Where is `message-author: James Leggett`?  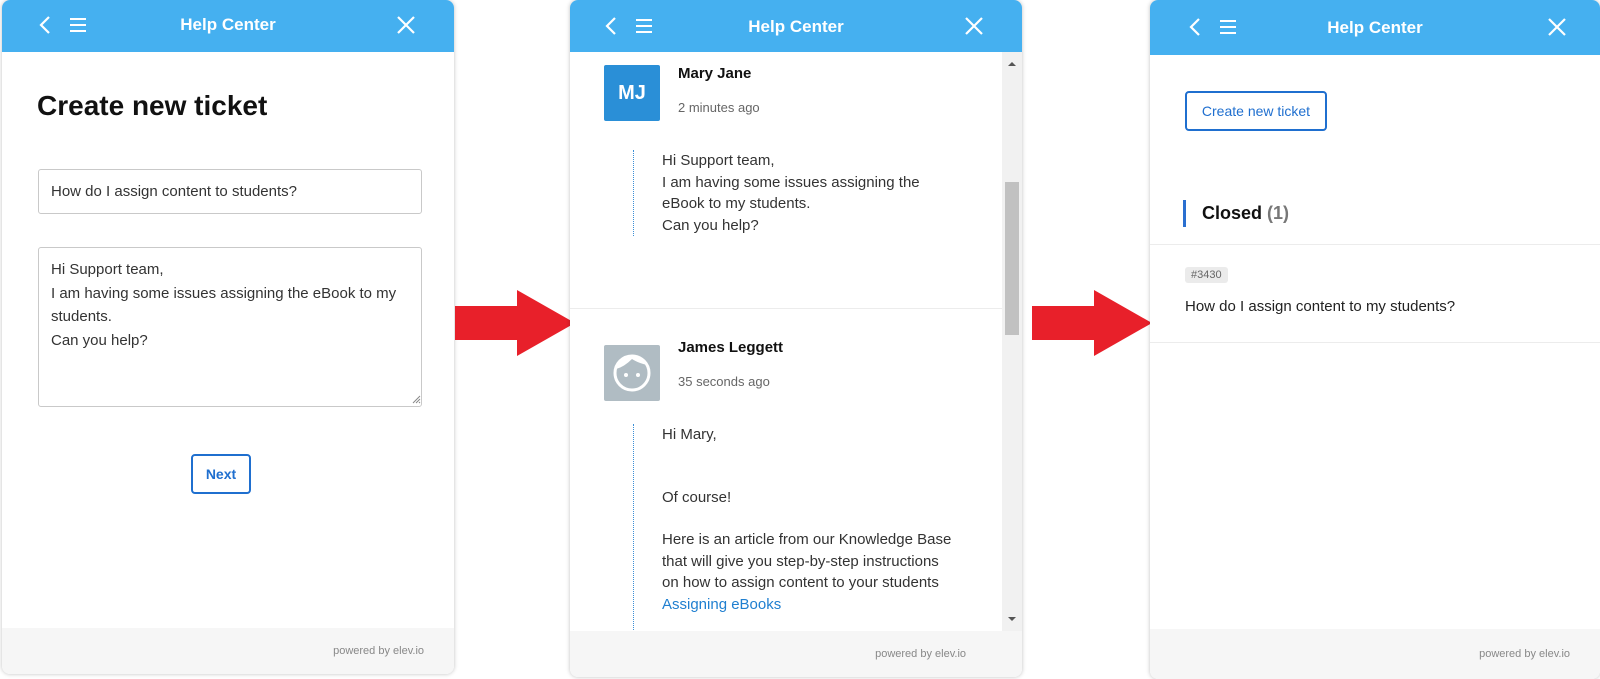 message-author: James Leggett is located at coordinates (731, 347).